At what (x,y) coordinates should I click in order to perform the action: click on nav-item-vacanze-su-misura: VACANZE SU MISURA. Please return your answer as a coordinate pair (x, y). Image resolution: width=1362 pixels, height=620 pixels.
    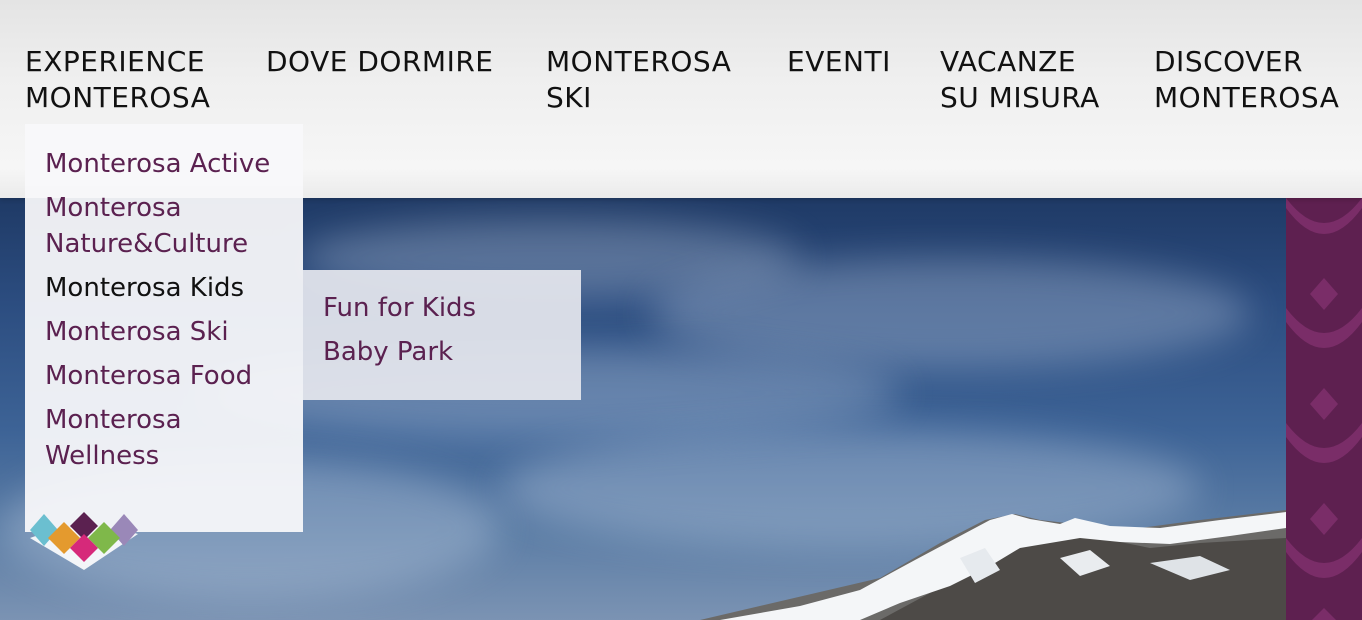
    Looking at the image, I should click on (1020, 80).